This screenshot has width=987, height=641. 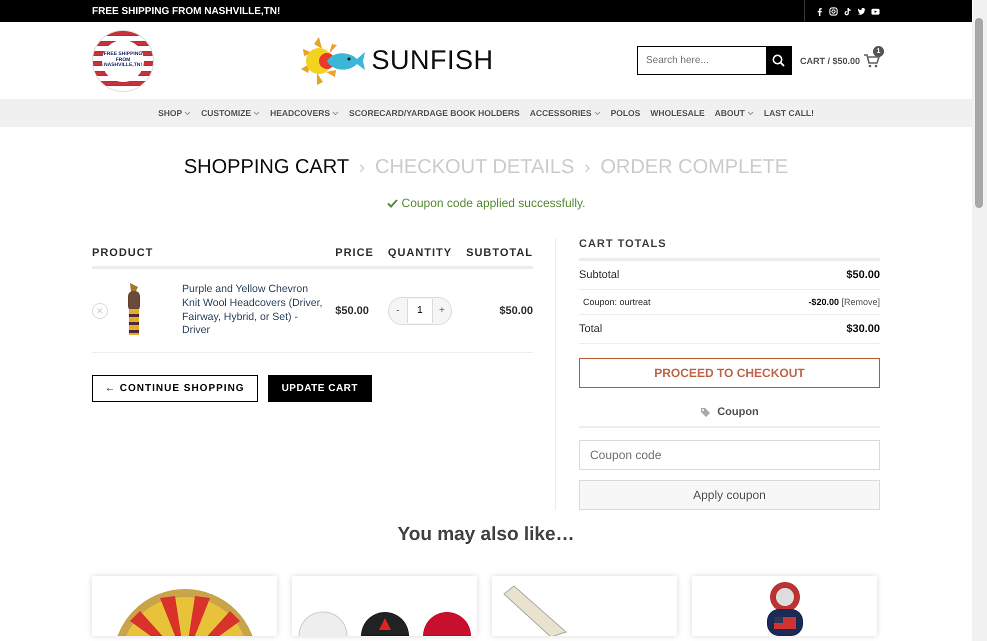 I want to click on search-icon, so click(x=779, y=60).